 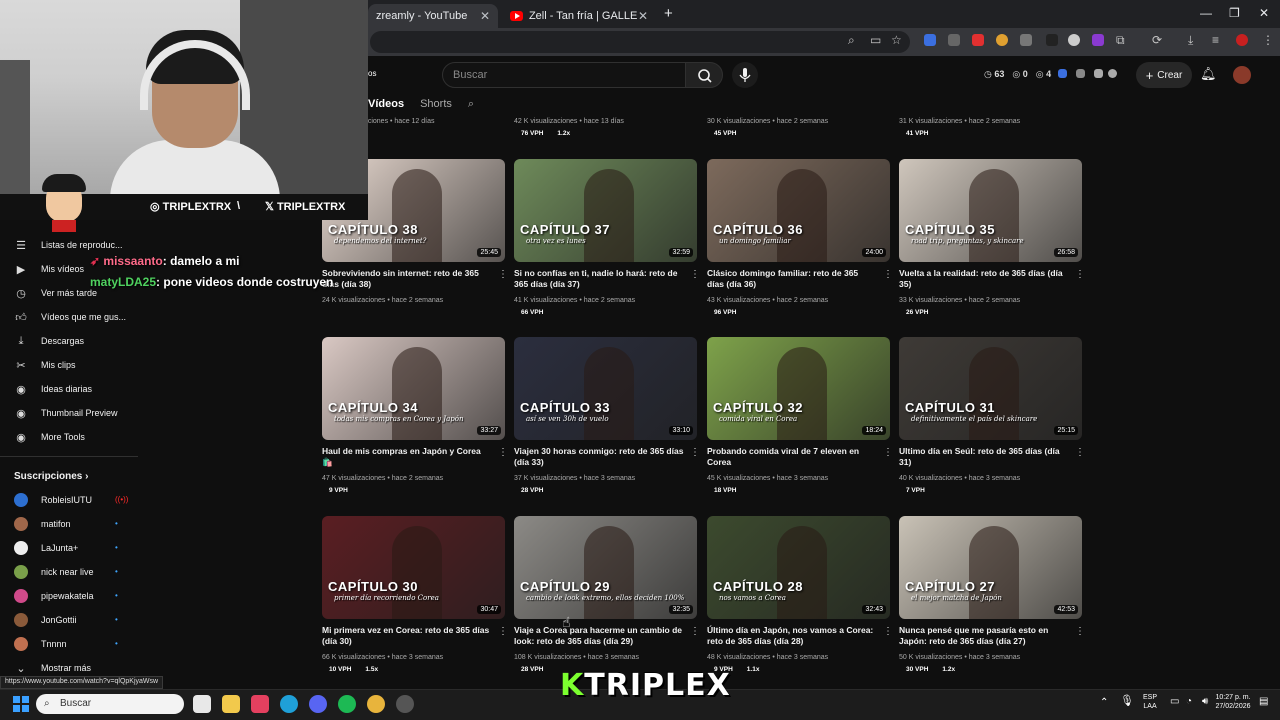 I want to click on wifi-icon: ◔, so click(x=1189, y=702).